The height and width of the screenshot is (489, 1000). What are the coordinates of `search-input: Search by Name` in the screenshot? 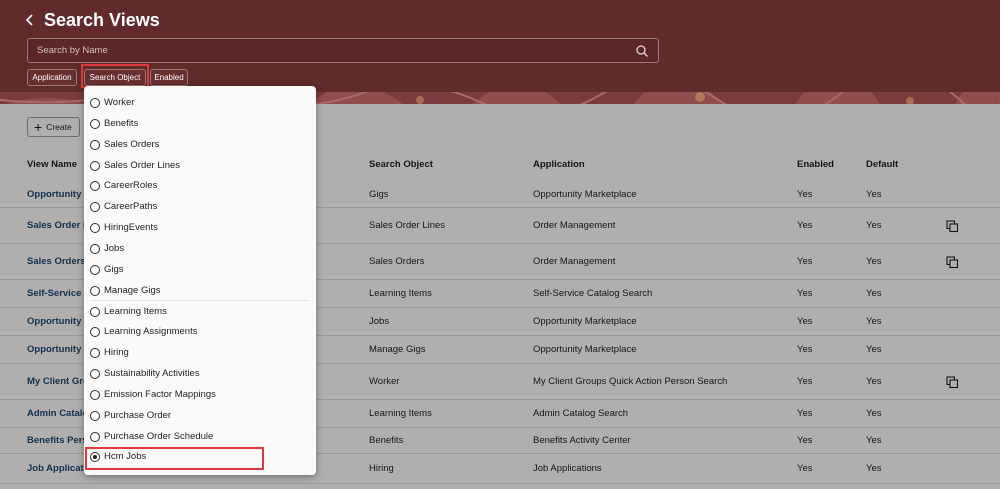 It's located at (343, 50).